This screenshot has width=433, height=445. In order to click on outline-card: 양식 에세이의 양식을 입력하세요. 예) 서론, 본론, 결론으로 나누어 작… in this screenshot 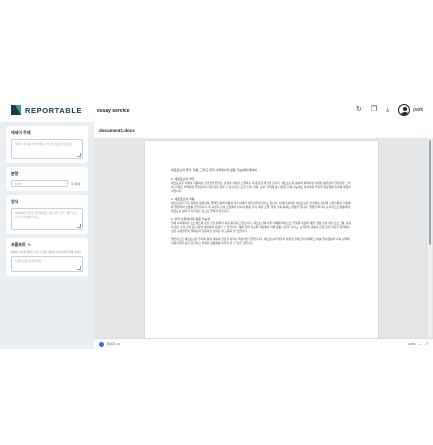, I will do `click(47, 214)`.